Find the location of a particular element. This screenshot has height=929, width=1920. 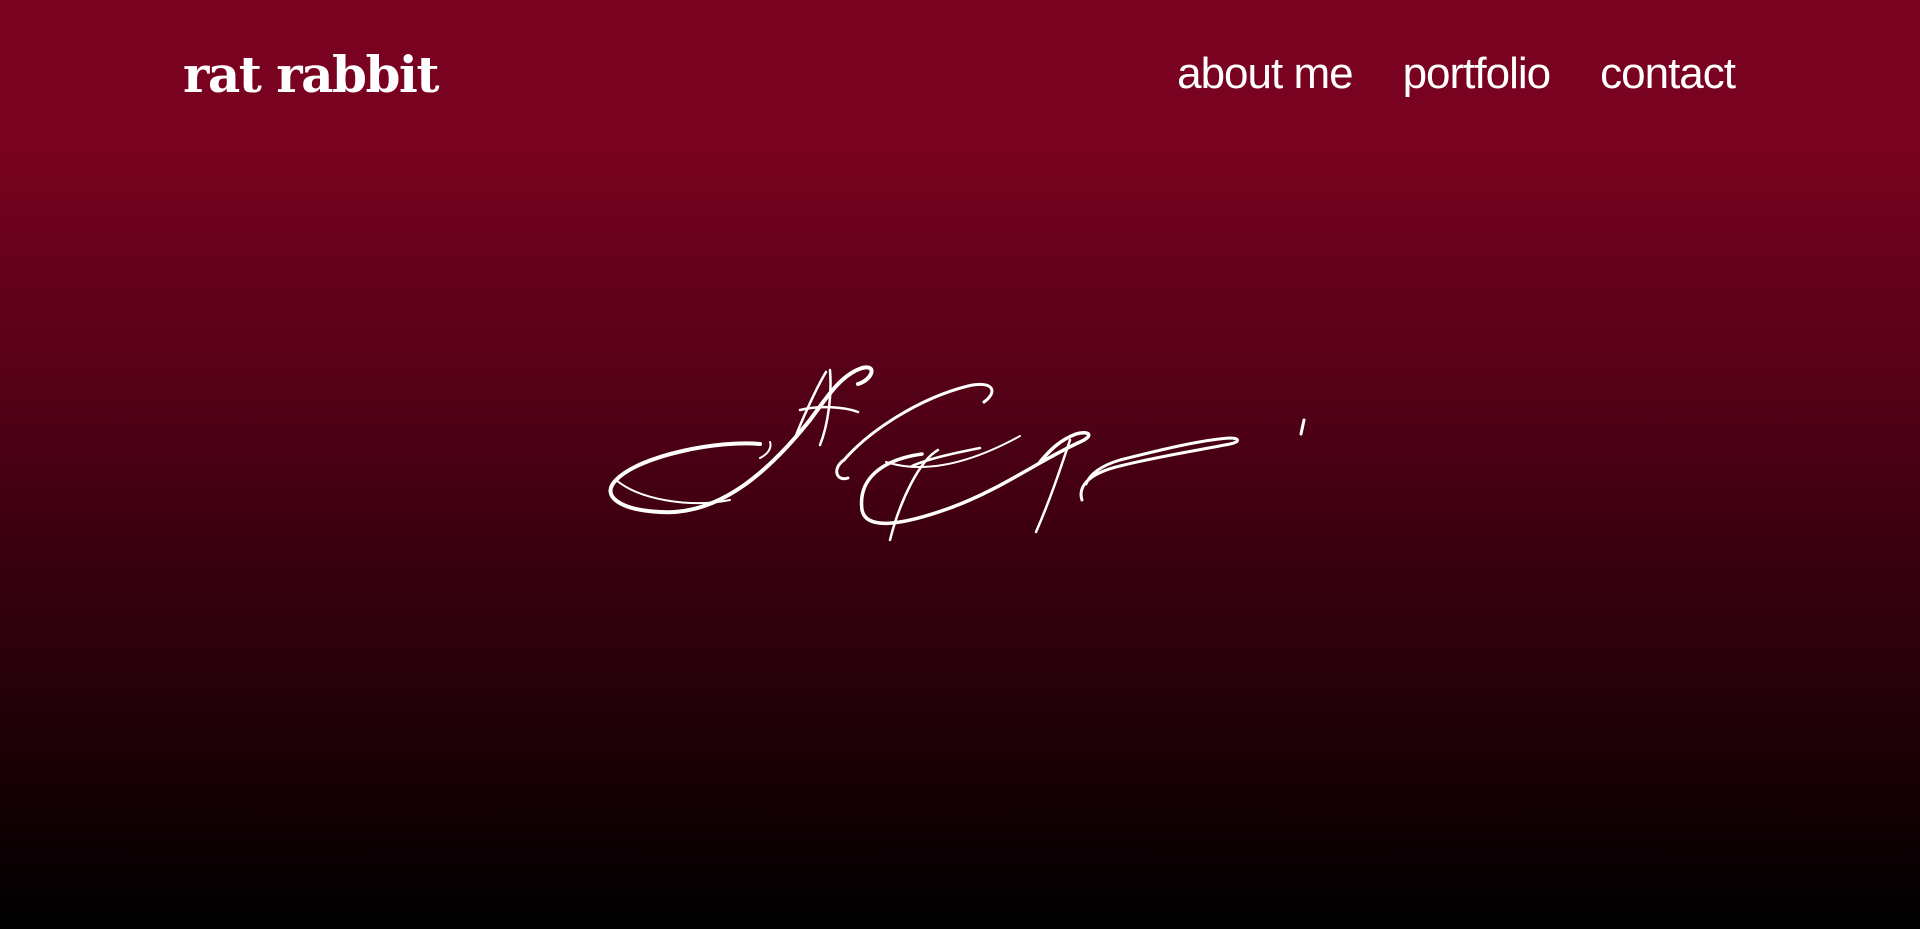

brand-logo: rat rabbit is located at coordinates (311, 75).